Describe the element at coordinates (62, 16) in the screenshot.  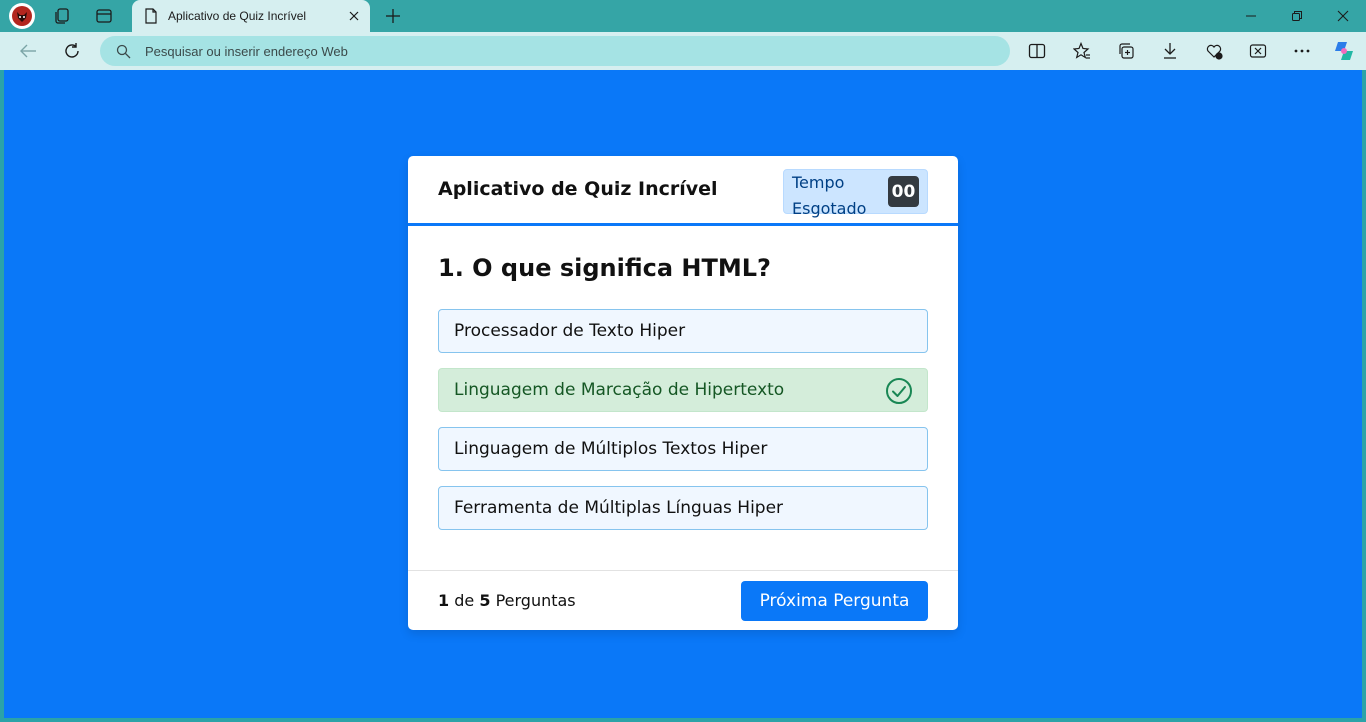
I see `workspaces-icon` at that location.